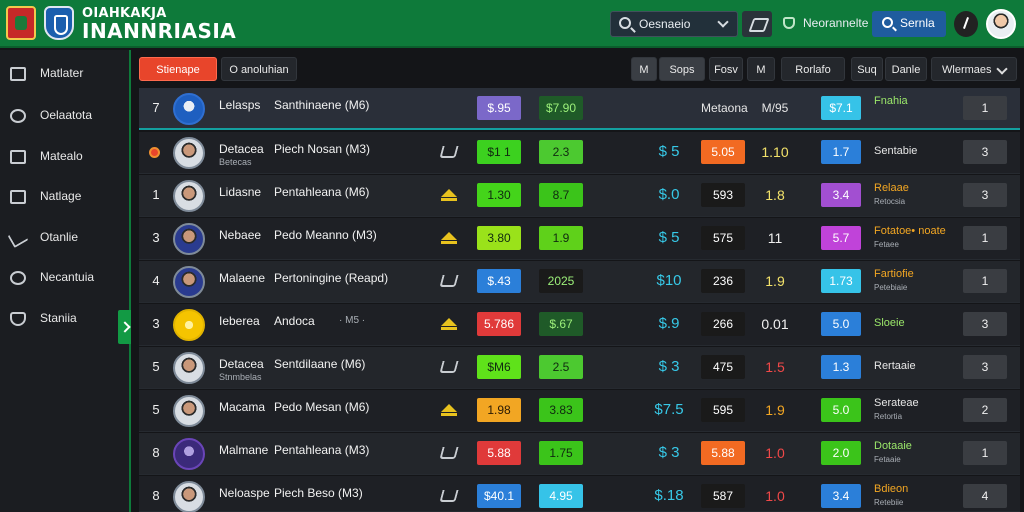 The image size is (1024, 512). Describe the element at coordinates (18, 238) in the screenshot. I see `trend-icon` at that location.